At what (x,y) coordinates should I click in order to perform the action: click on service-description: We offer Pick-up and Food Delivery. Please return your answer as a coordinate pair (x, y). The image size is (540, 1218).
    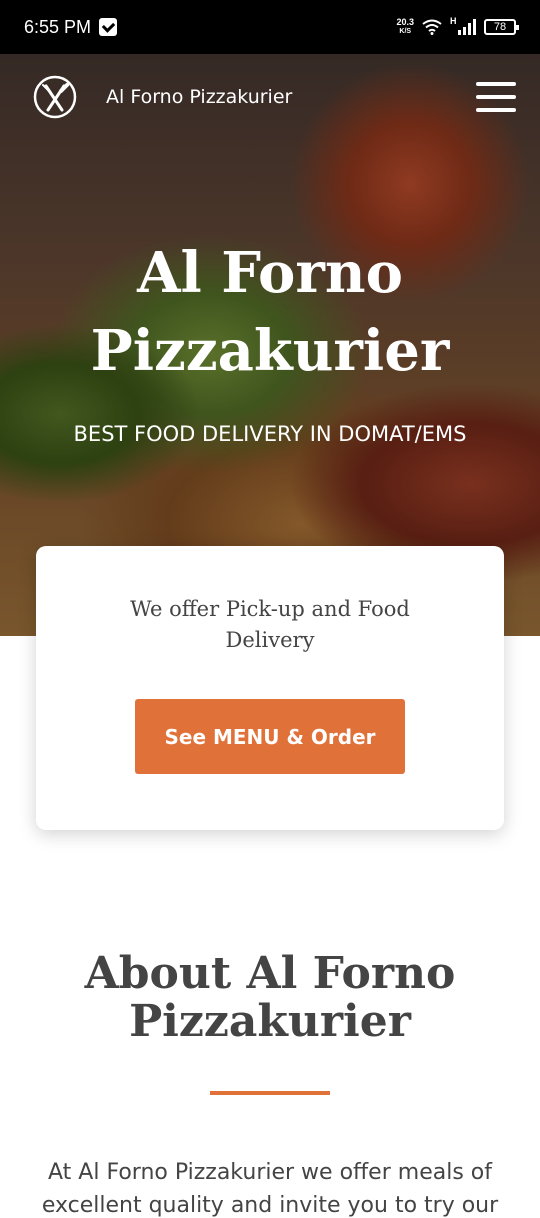
    Looking at the image, I should click on (270, 624).